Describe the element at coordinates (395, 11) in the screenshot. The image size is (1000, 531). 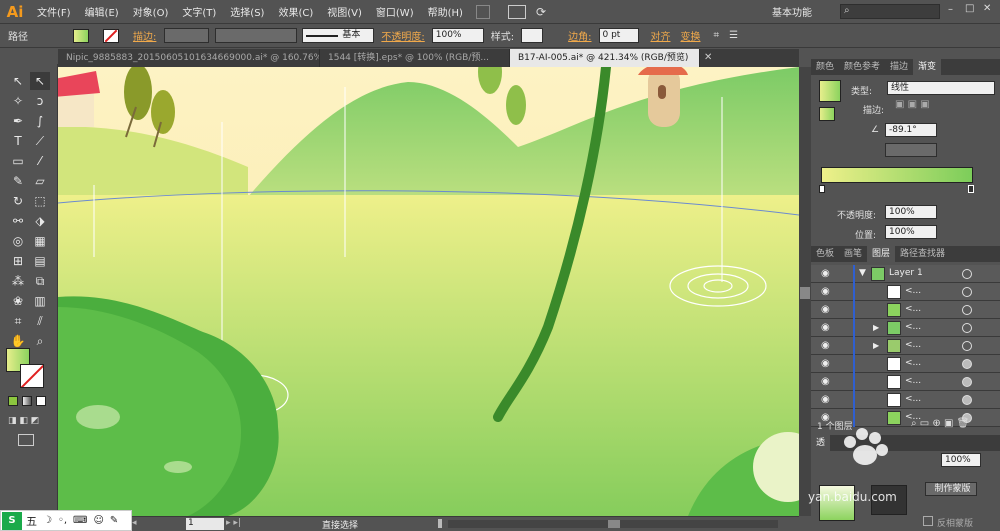
I see `menu-window: 窗口(W)` at that location.